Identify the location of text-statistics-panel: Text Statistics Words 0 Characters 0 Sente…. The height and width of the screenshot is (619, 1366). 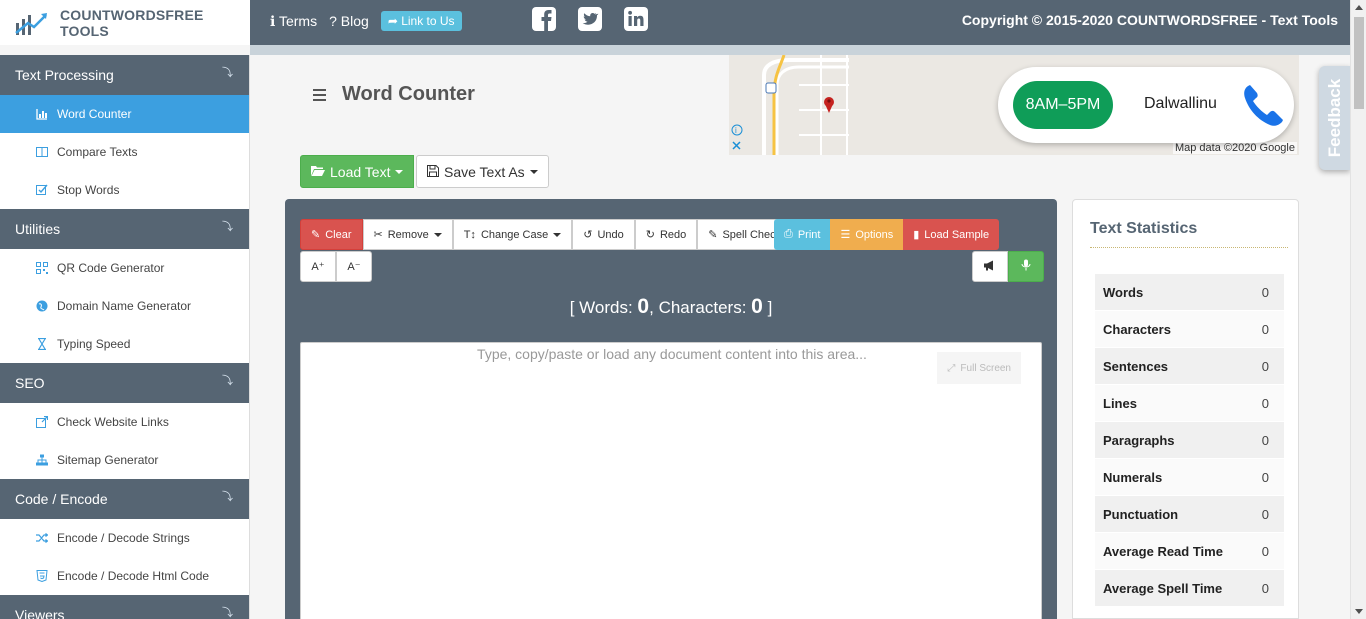
(1185, 409).